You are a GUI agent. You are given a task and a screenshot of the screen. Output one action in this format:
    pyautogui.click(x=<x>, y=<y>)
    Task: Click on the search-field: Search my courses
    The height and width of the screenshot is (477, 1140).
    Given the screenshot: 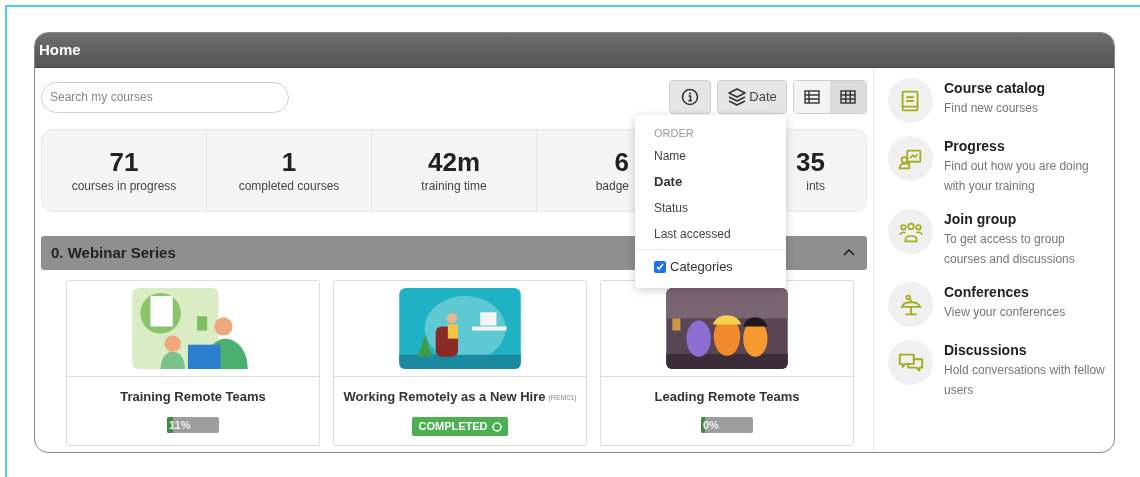 What is the action you would take?
    pyautogui.click(x=165, y=97)
    